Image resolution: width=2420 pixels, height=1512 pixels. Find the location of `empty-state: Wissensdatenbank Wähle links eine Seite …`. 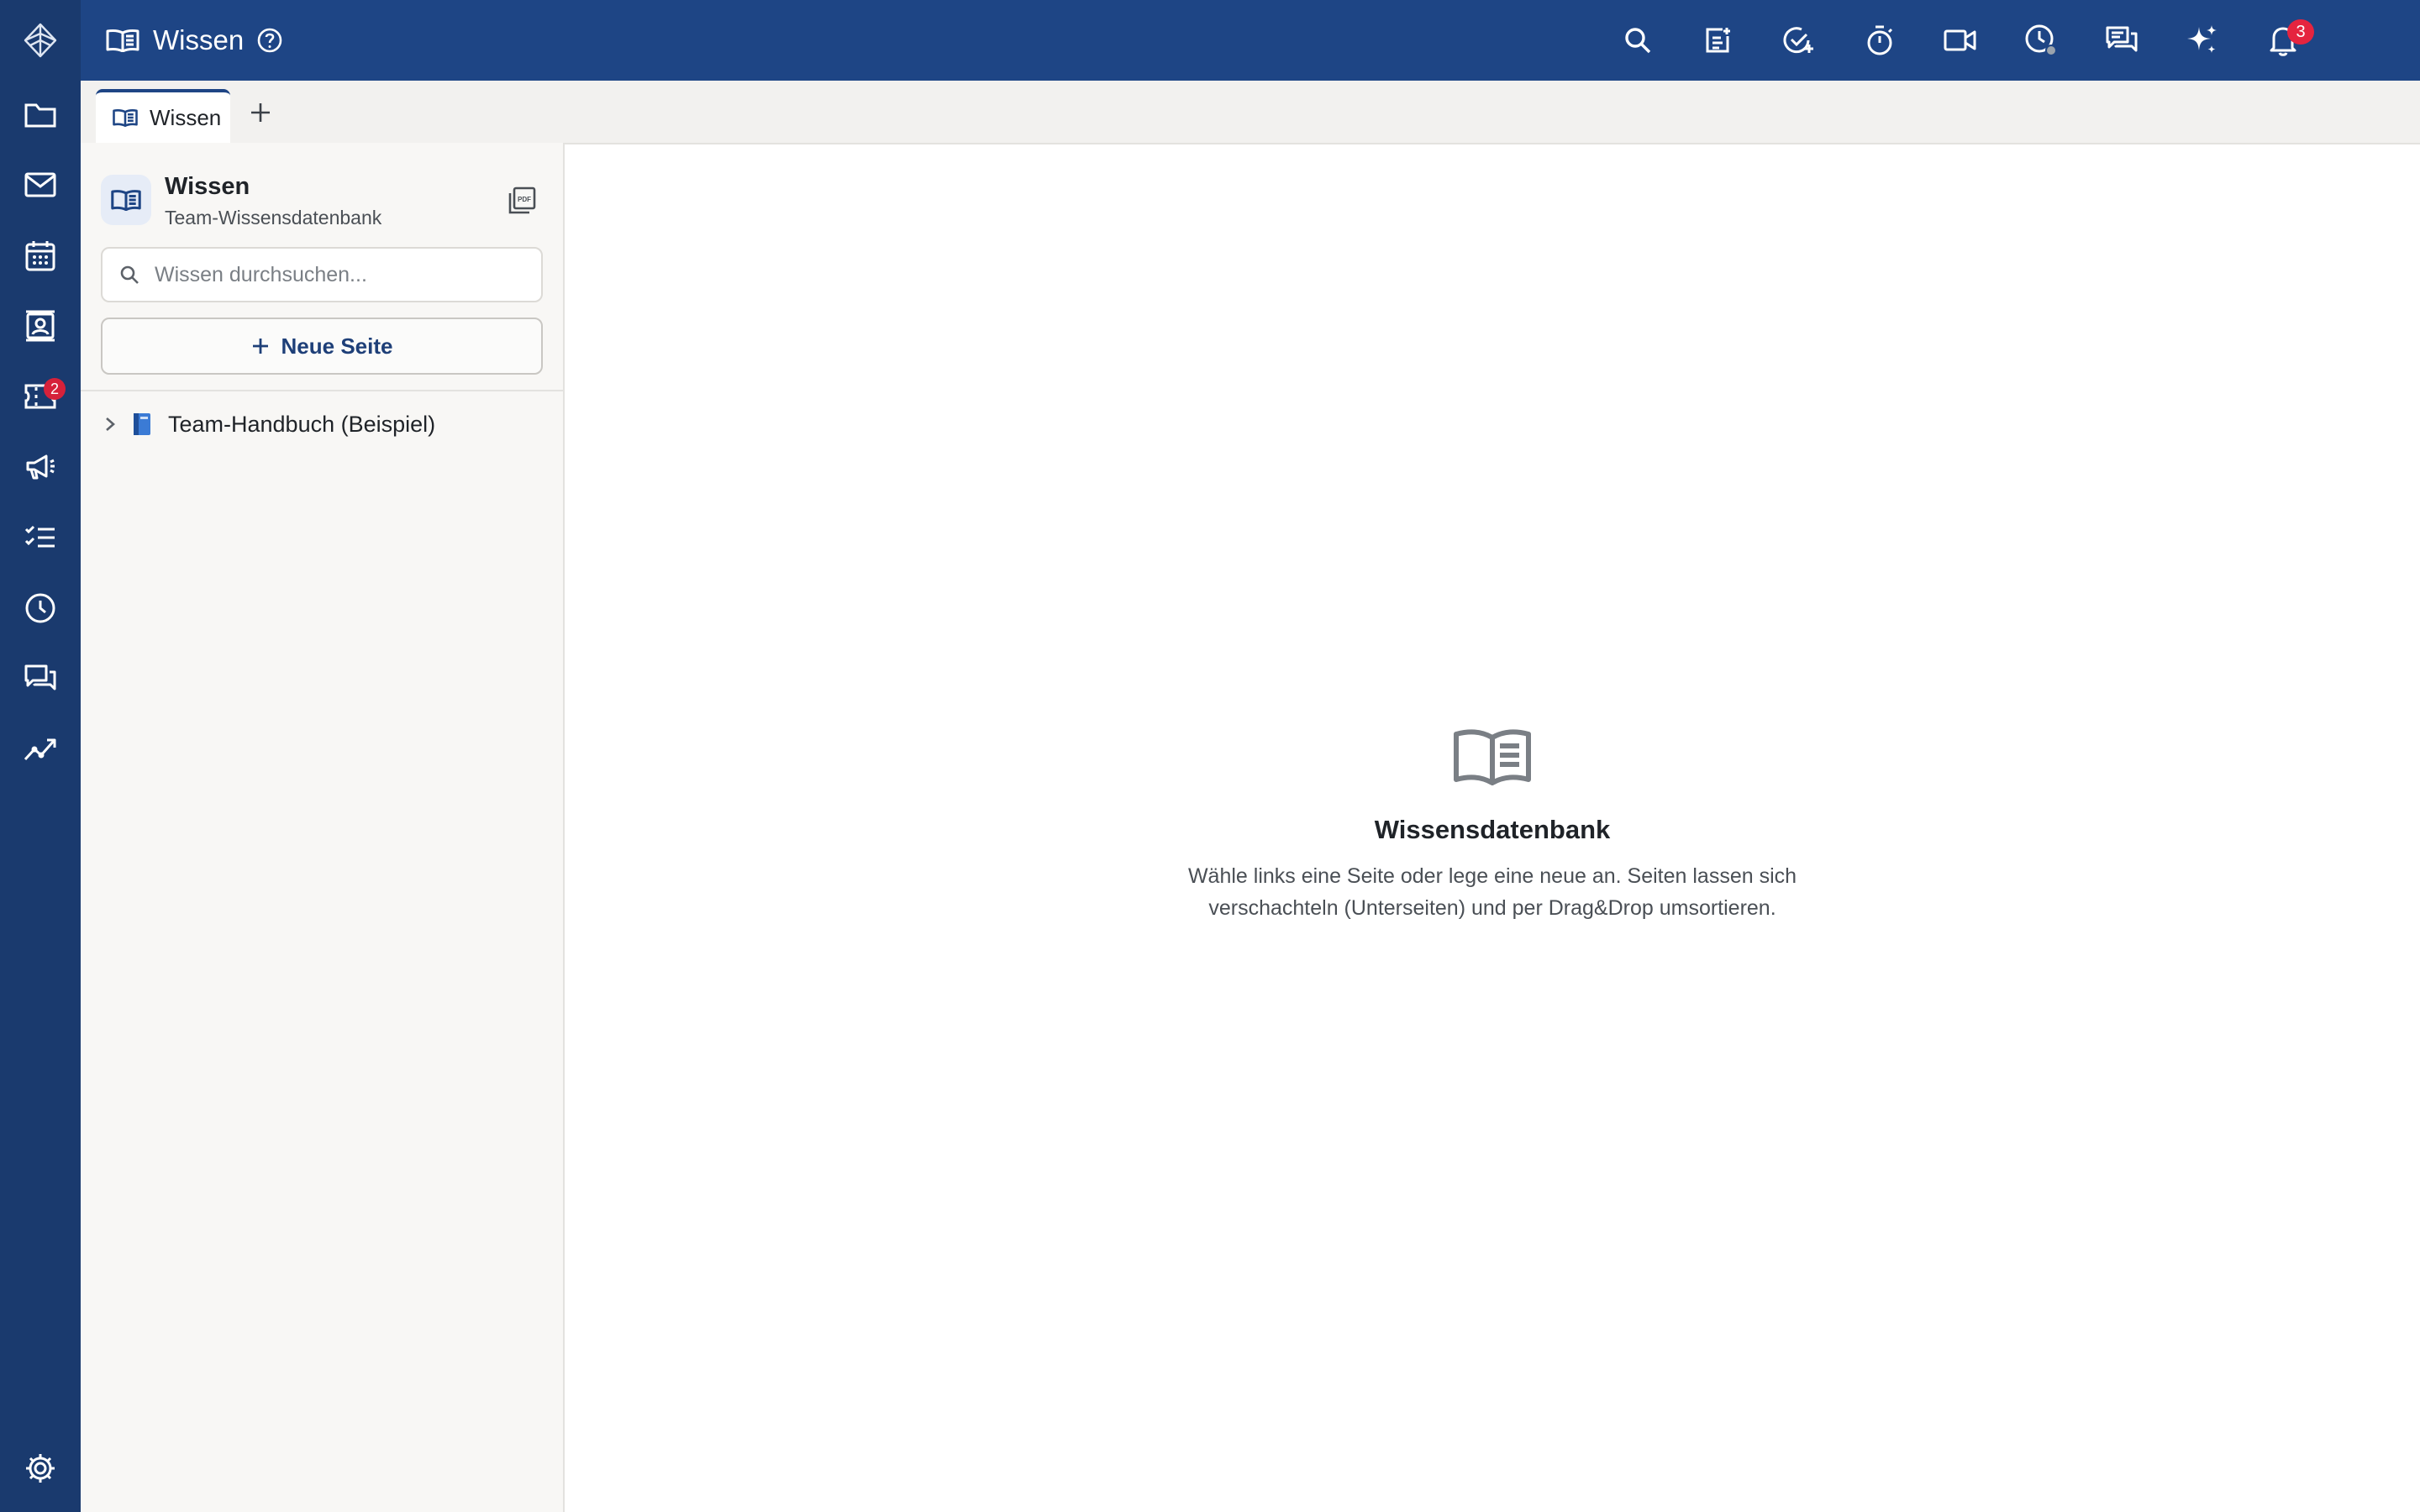

empty-state: Wissensdatenbank Wähle links eine Seite … is located at coordinates (1493, 825).